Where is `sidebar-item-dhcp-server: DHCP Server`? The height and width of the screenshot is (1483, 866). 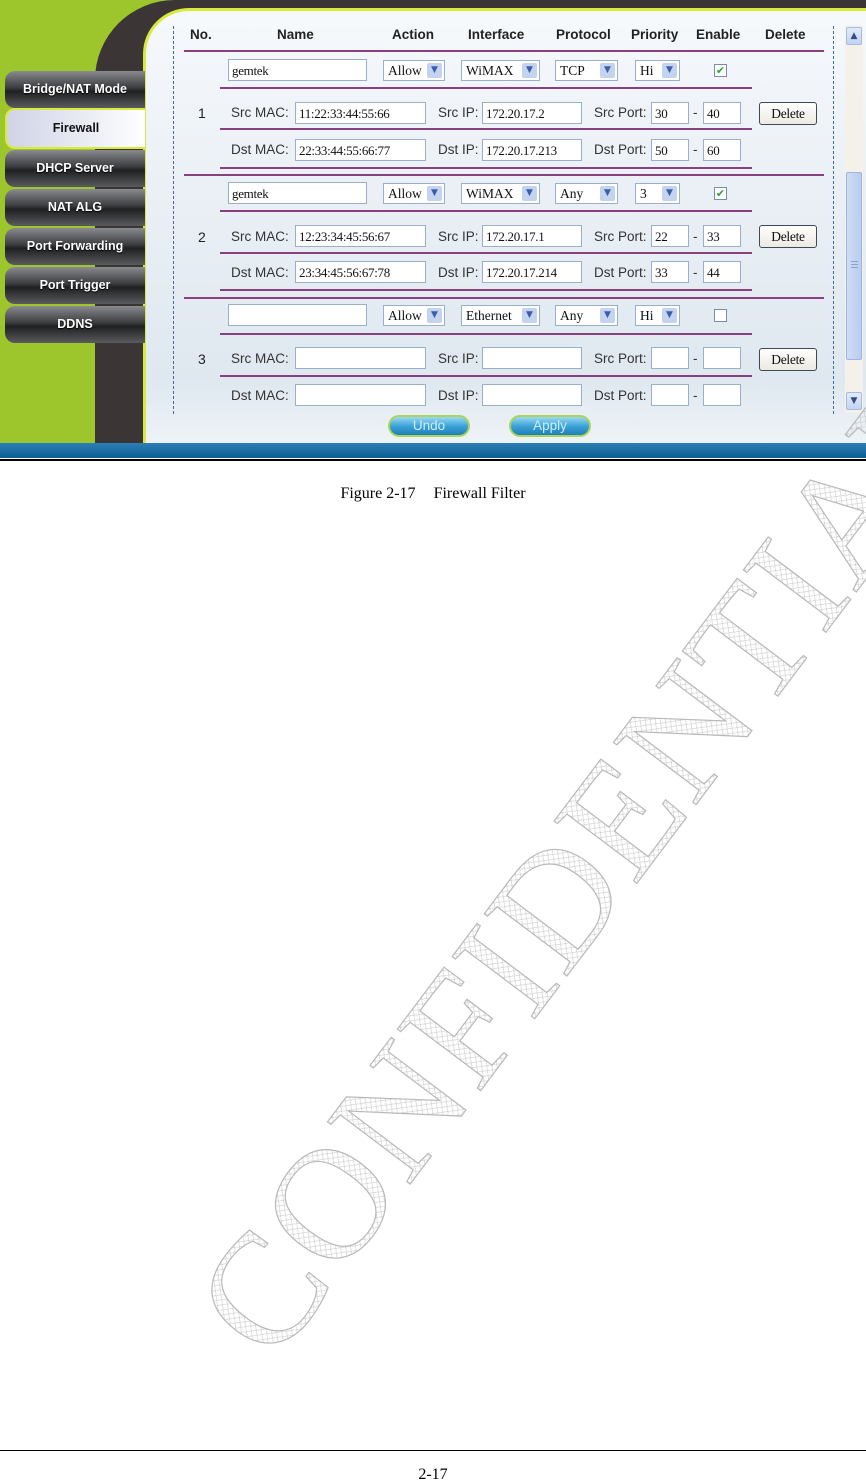 sidebar-item-dhcp-server: DHCP Server is located at coordinates (75, 168).